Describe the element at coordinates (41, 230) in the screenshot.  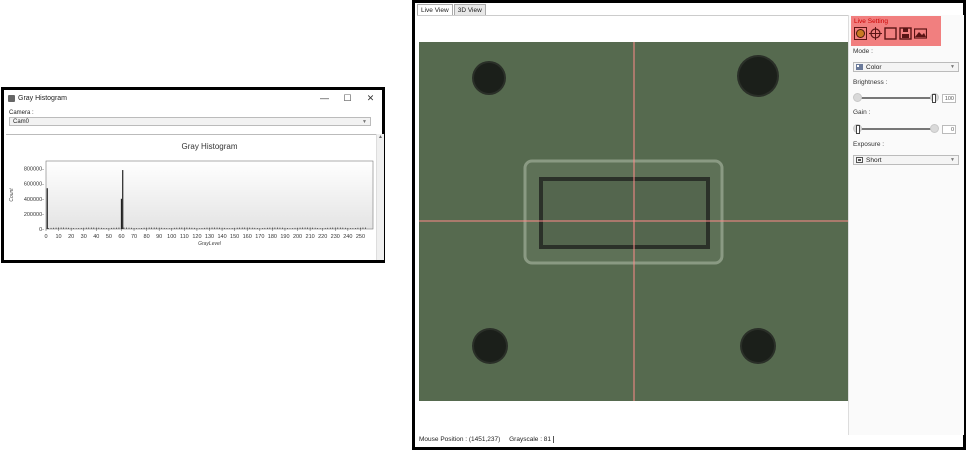
I see `y-tick-label: 0-` at that location.